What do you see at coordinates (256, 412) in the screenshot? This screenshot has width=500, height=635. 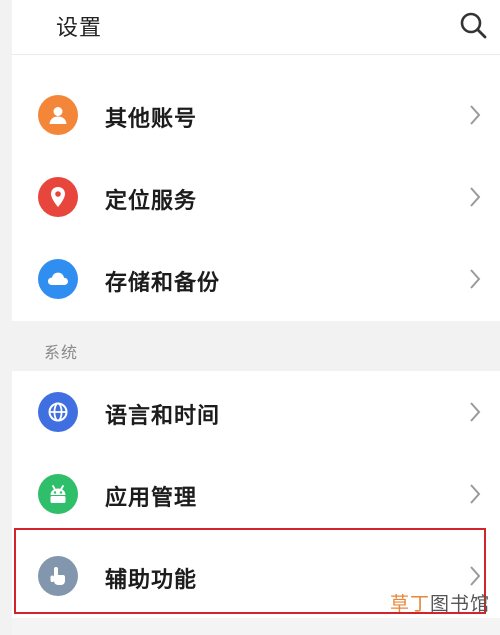 I see `settings-item-language-time: 语言和时间` at bounding box center [256, 412].